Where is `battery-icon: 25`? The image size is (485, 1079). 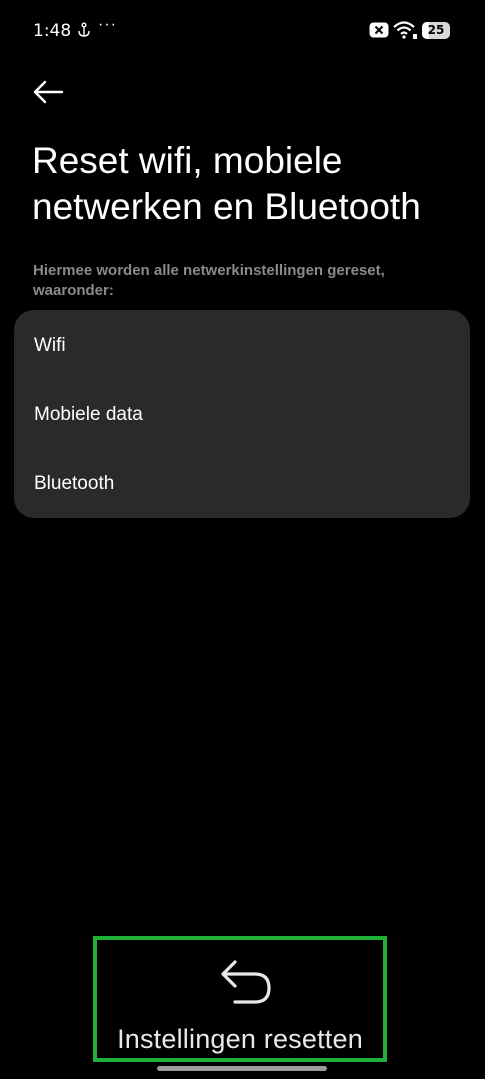
battery-icon: 25 is located at coordinates (436, 30).